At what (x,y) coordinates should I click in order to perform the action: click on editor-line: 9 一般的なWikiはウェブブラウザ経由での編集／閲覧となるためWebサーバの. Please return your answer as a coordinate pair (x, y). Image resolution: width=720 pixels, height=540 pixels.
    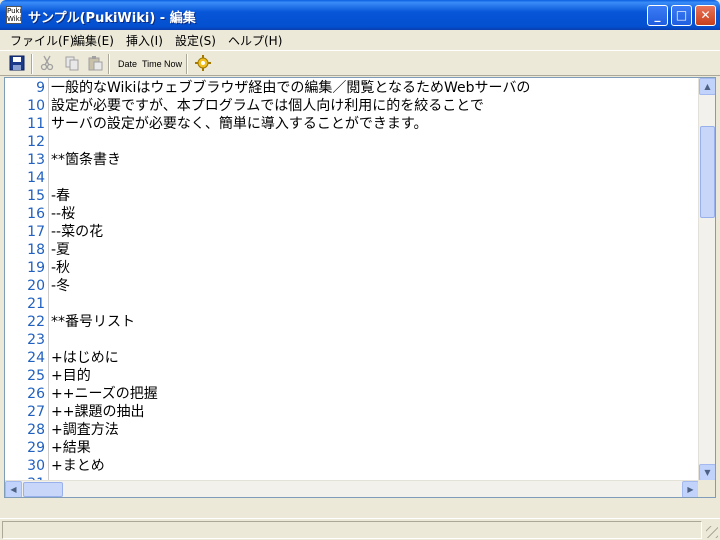
    Looking at the image, I should click on (352, 88).